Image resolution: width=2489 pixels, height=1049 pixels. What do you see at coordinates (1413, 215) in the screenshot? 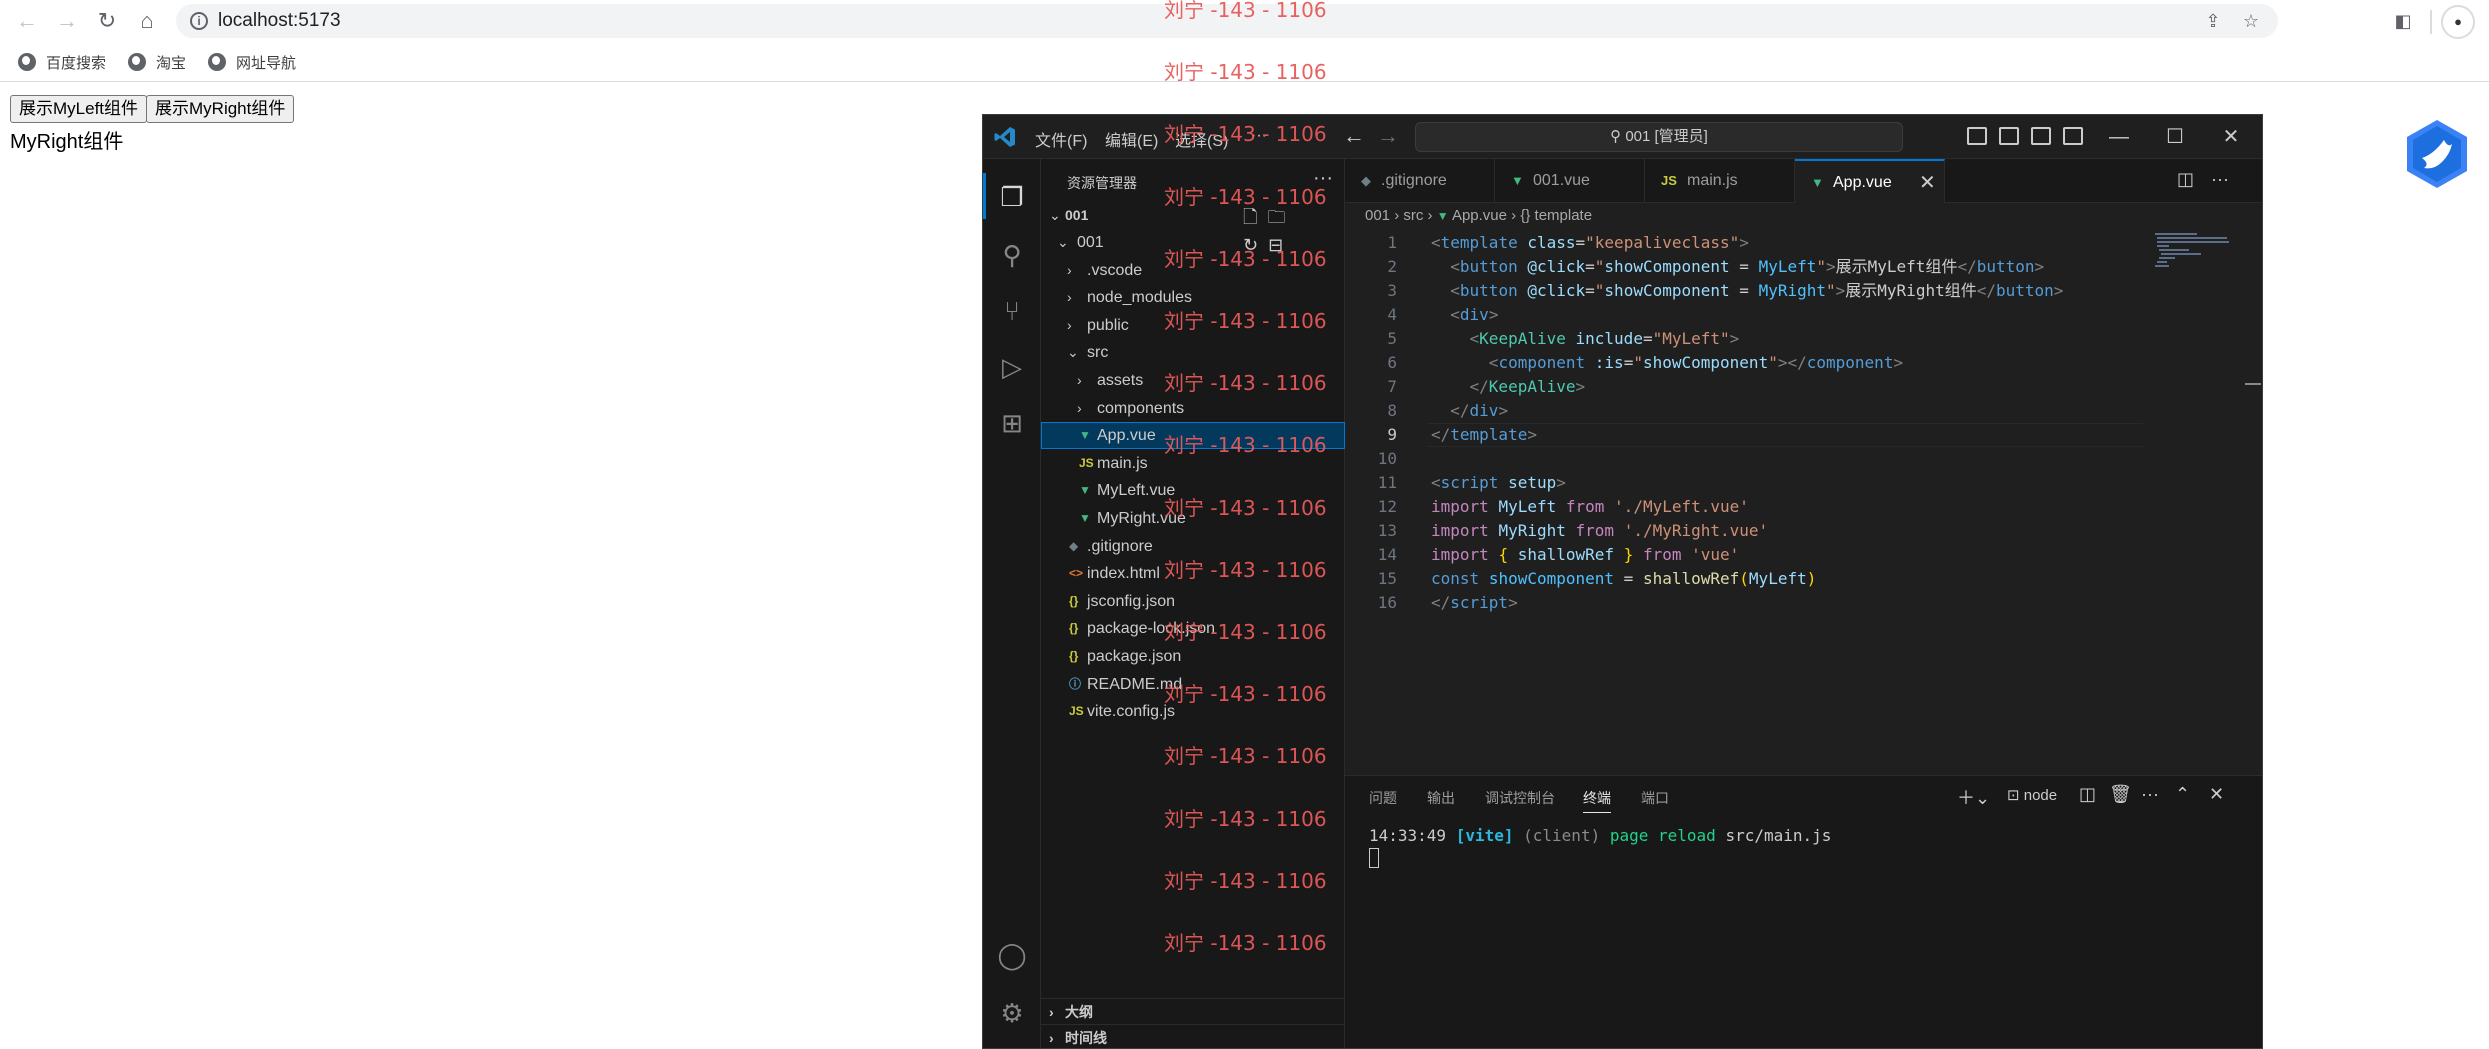
I see `breadcrumb-item: src` at bounding box center [1413, 215].